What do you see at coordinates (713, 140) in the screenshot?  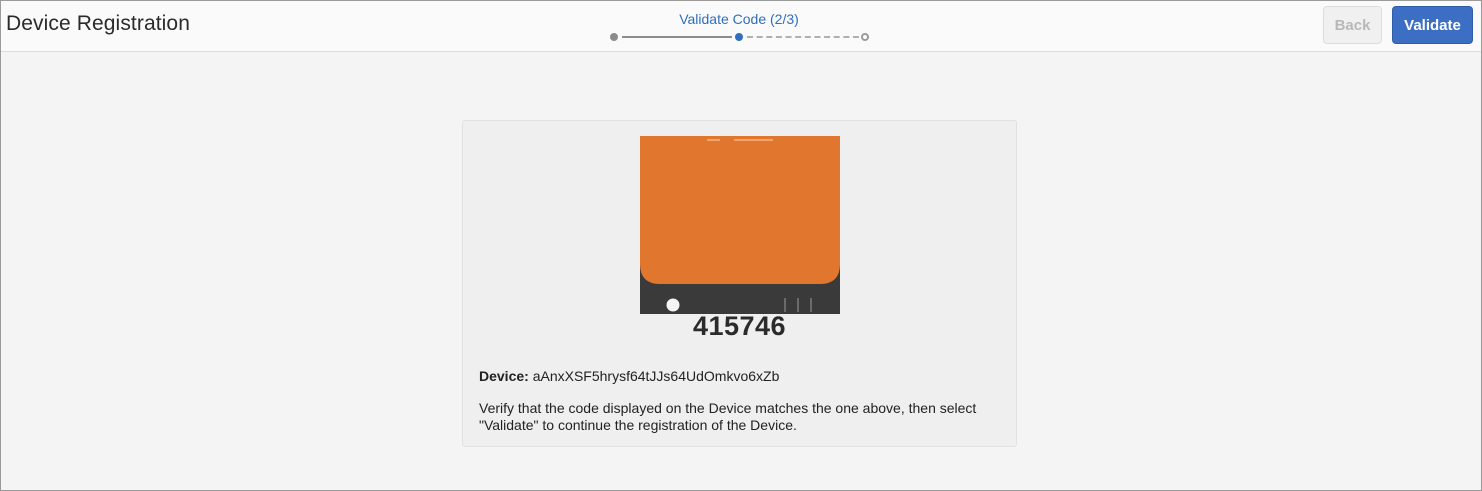 I see `device-speaker-left` at bounding box center [713, 140].